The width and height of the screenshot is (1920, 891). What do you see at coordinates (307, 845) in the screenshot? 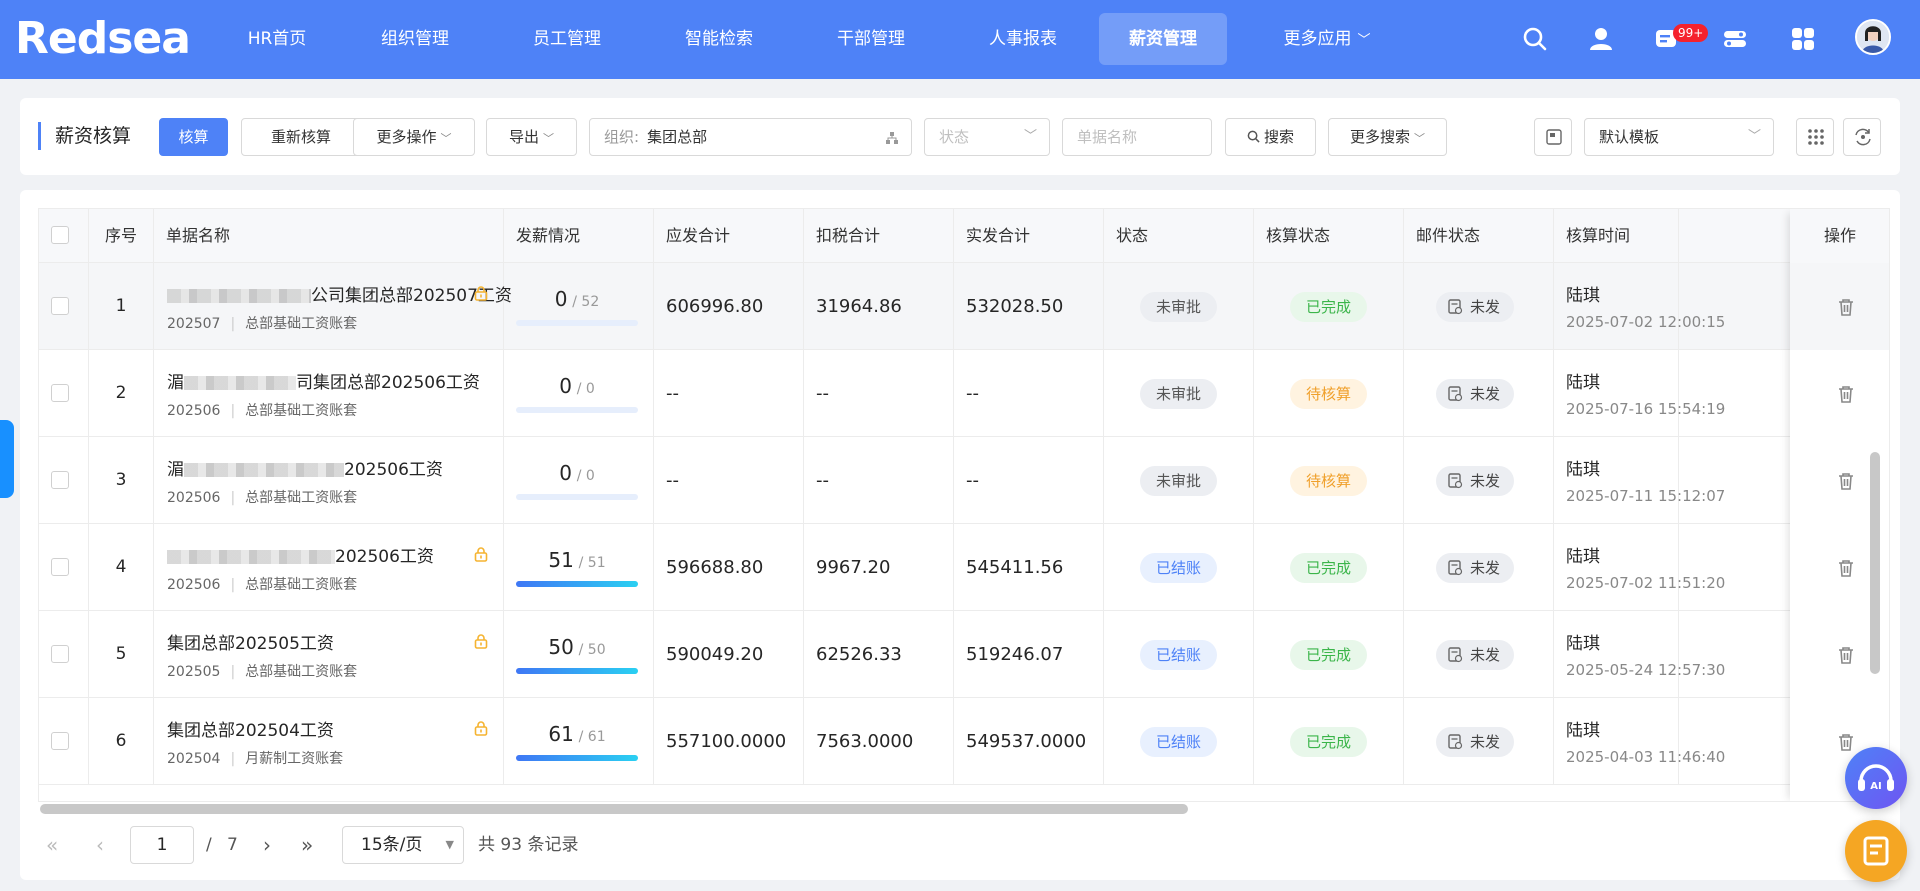
I see `last-page-icon: »` at bounding box center [307, 845].